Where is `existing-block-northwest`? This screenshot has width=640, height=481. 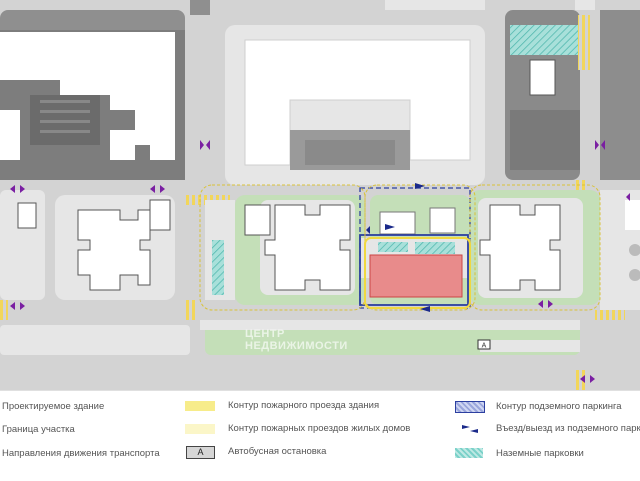
existing-block-northwest is located at coordinates (92, 95).